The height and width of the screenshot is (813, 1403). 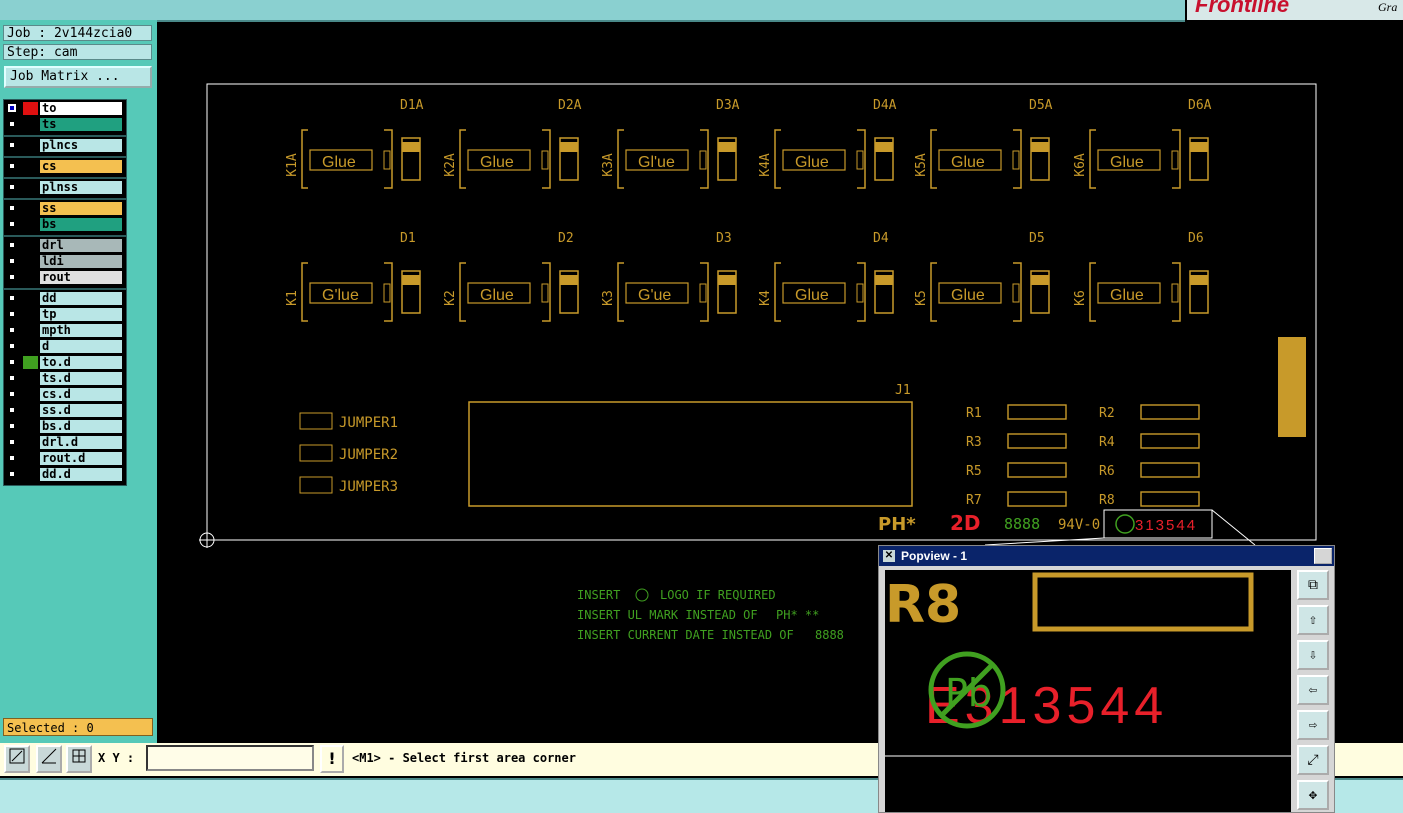 I want to click on layer-name: bs.d, so click(x=81, y=426).